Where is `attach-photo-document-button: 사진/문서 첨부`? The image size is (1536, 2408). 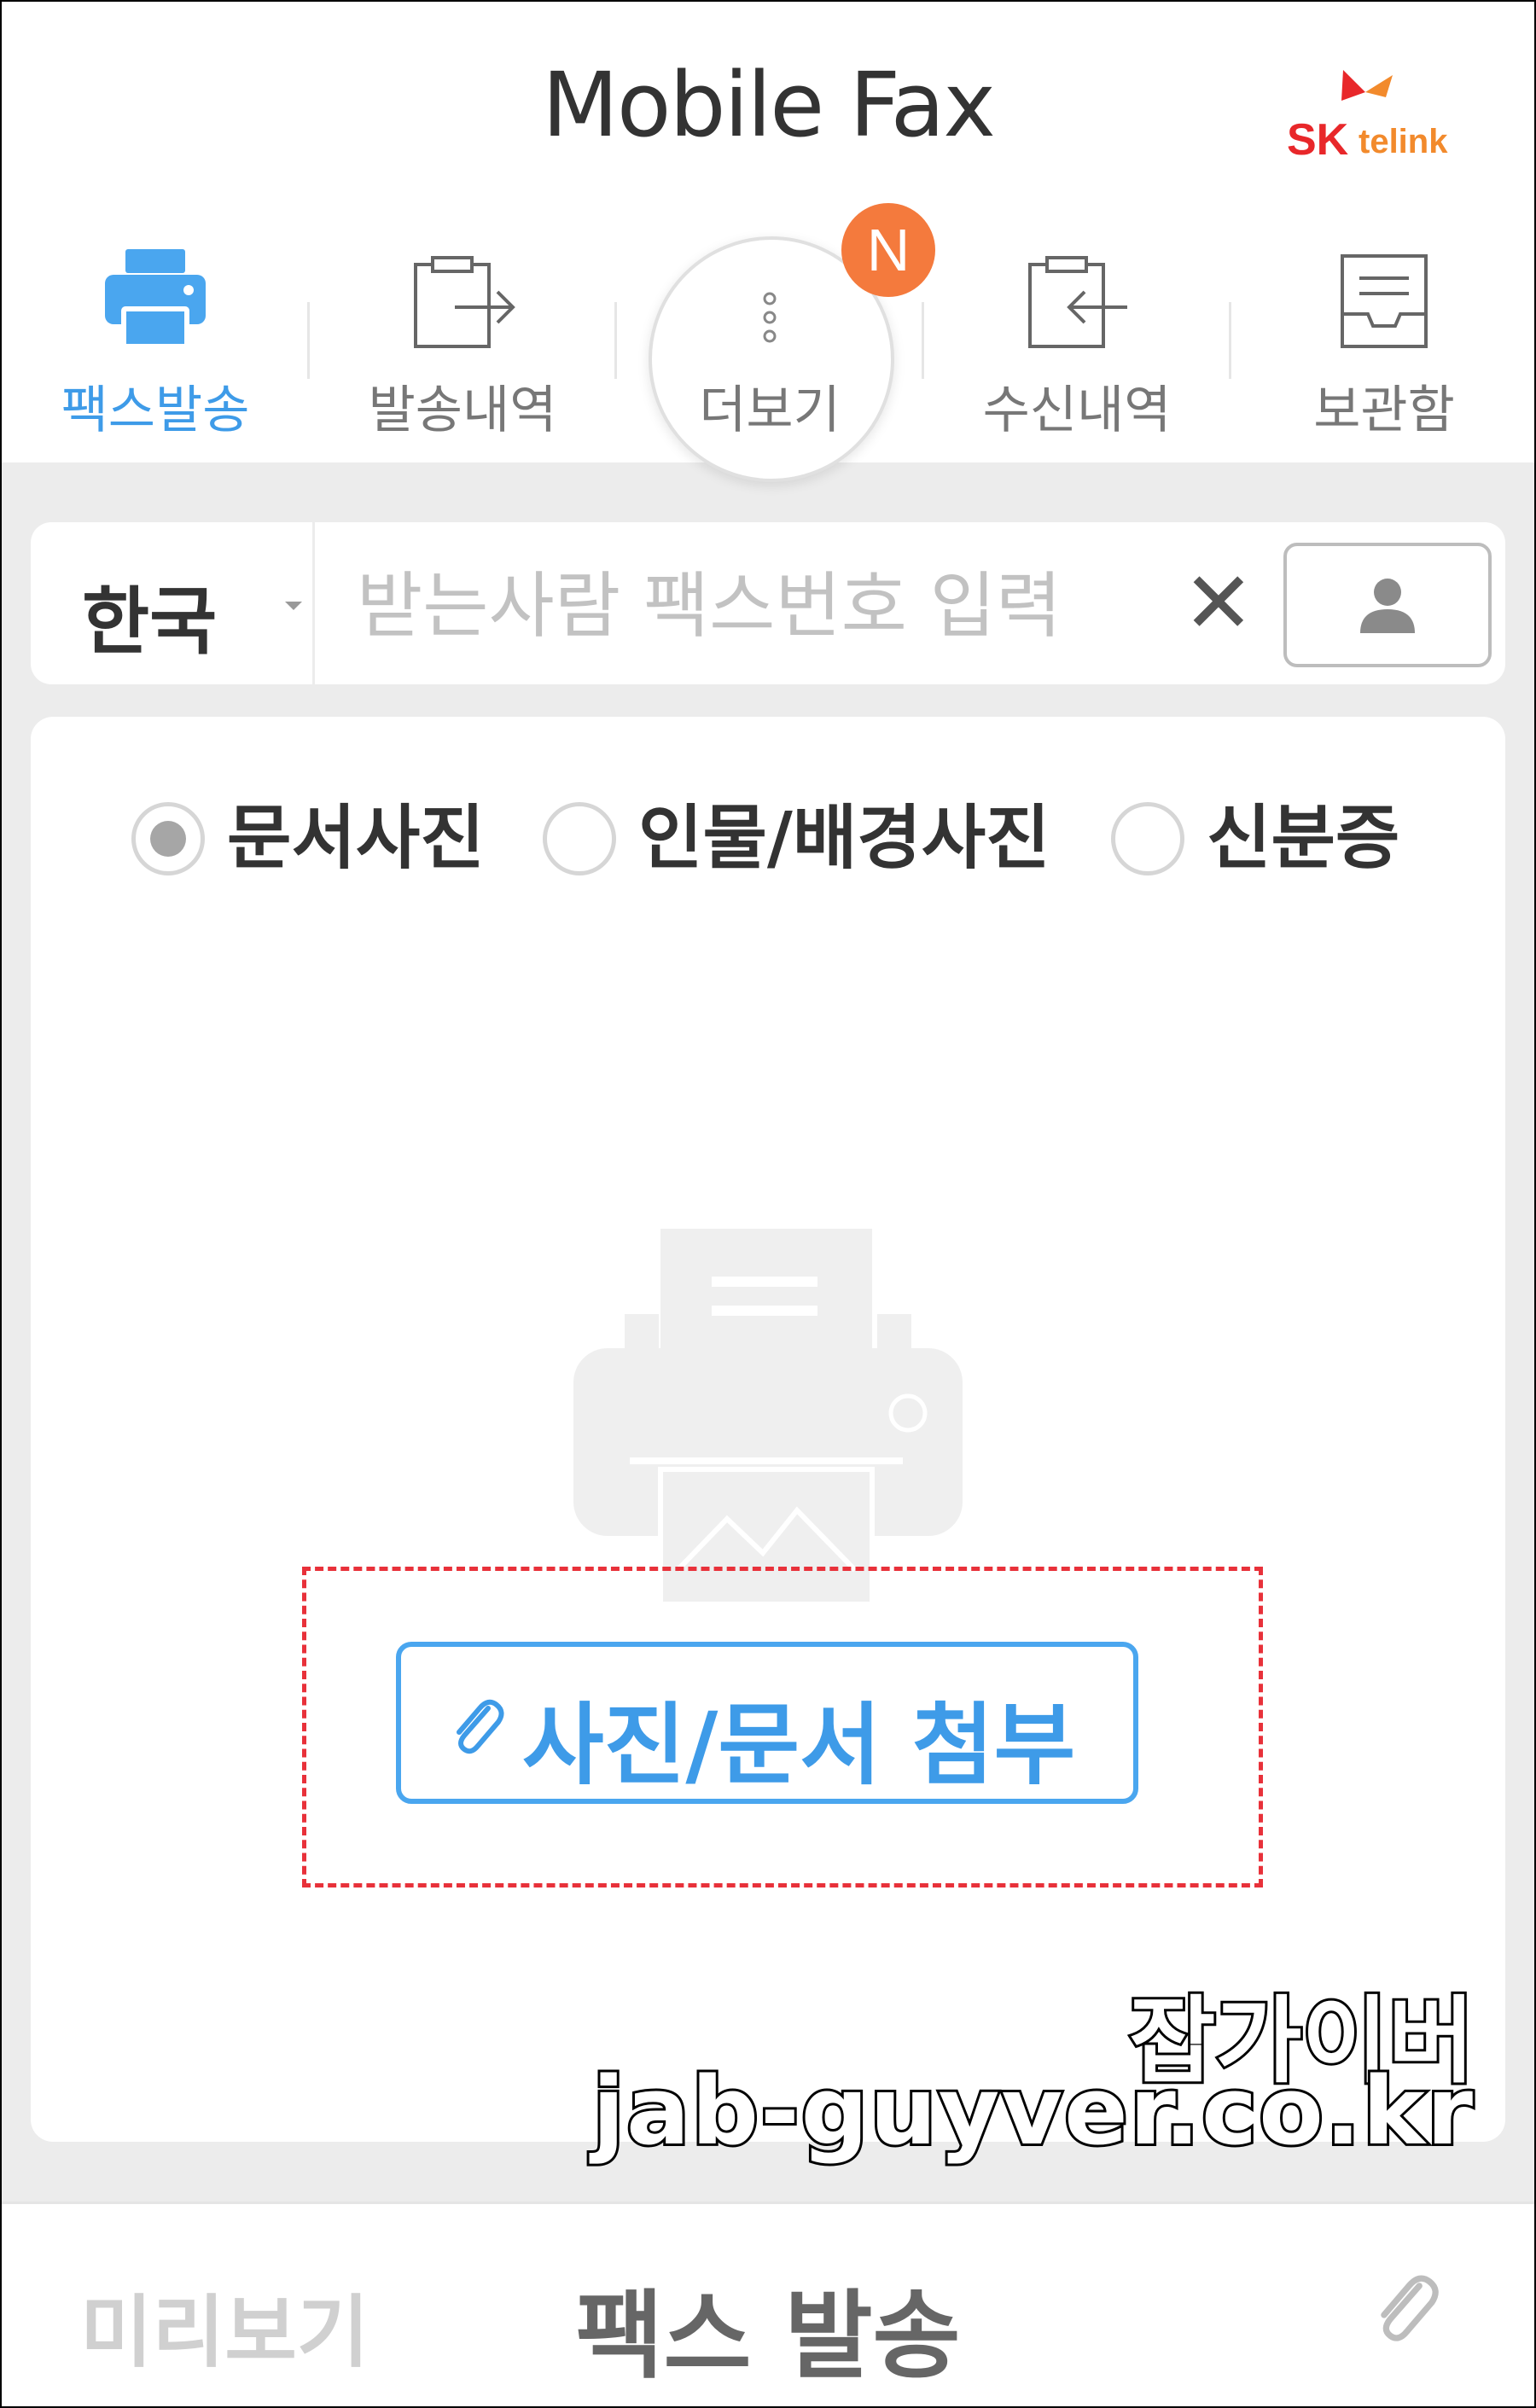 attach-photo-document-button: 사진/문서 첨부 is located at coordinates (767, 1723).